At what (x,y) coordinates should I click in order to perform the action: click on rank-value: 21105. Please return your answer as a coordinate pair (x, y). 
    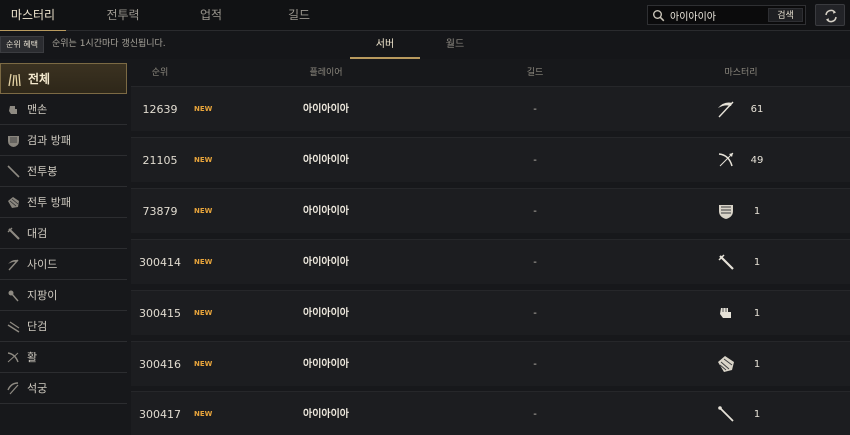
    Looking at the image, I should click on (160, 160).